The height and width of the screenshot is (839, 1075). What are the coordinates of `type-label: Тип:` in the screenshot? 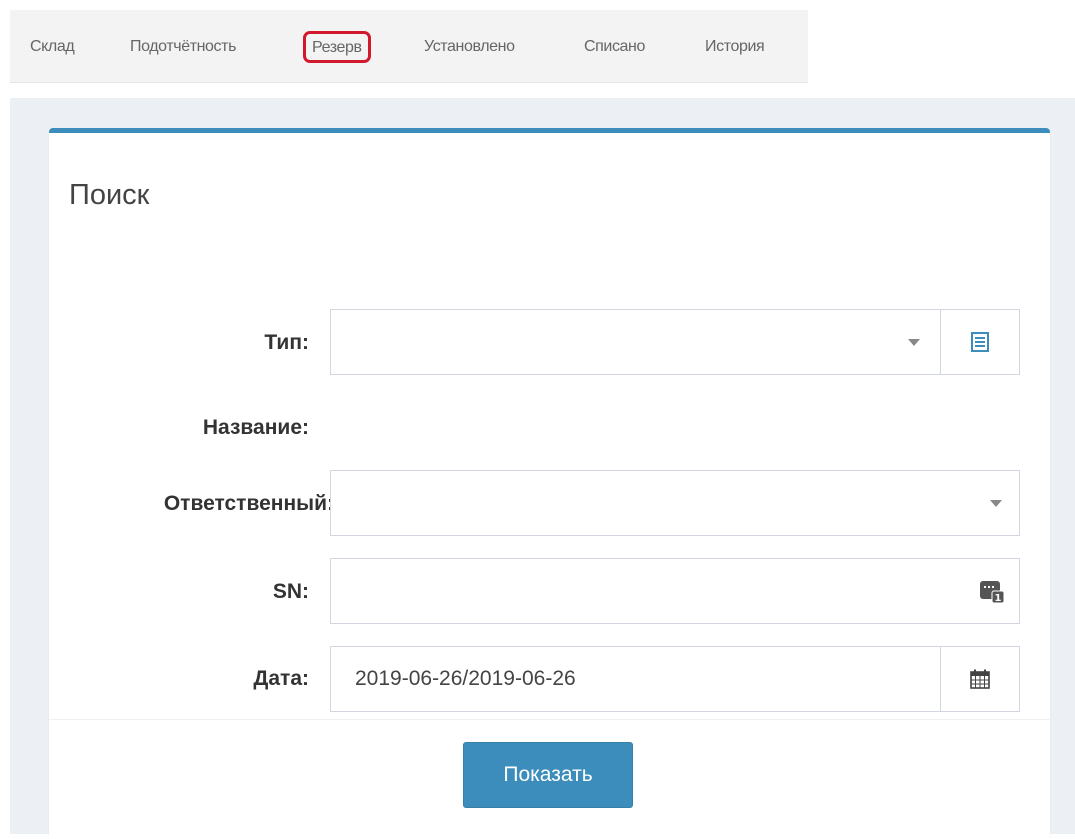 It's located at (286, 342).